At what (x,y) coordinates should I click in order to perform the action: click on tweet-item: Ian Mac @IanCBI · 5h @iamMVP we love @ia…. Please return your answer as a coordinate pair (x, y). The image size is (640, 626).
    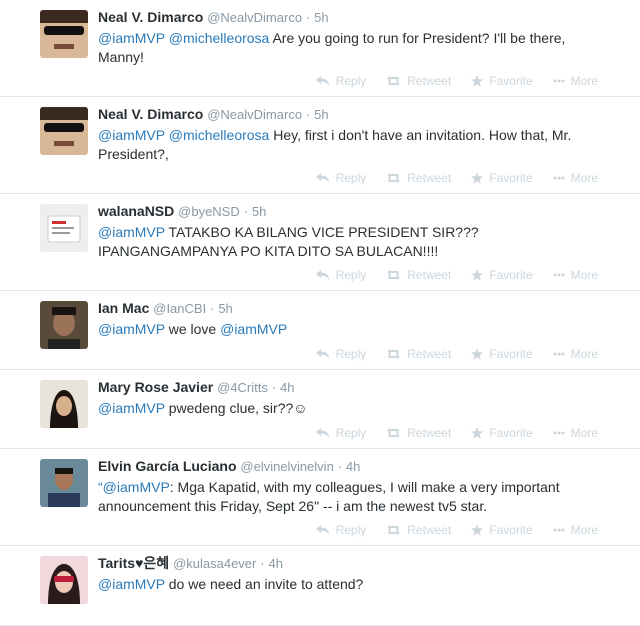
    Looking at the image, I should click on (320, 330).